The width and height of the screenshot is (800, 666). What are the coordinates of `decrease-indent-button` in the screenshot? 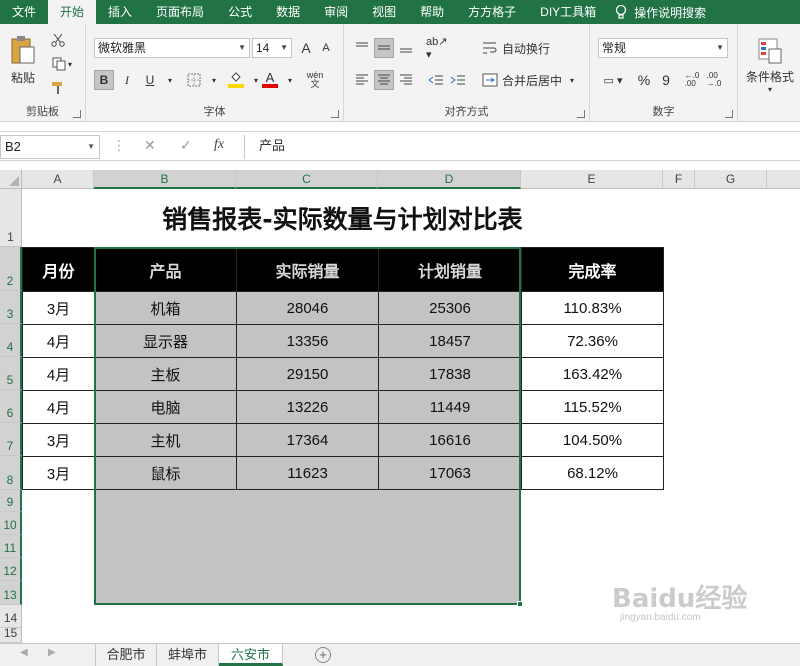 It's located at (436, 80).